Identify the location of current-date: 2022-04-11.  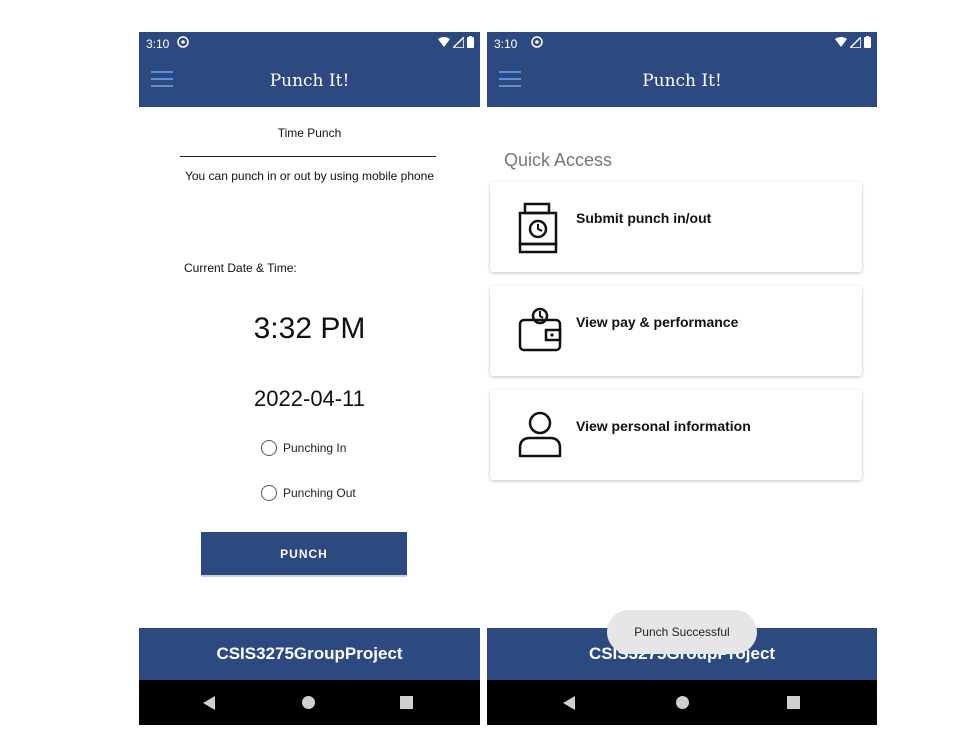
(309, 398).